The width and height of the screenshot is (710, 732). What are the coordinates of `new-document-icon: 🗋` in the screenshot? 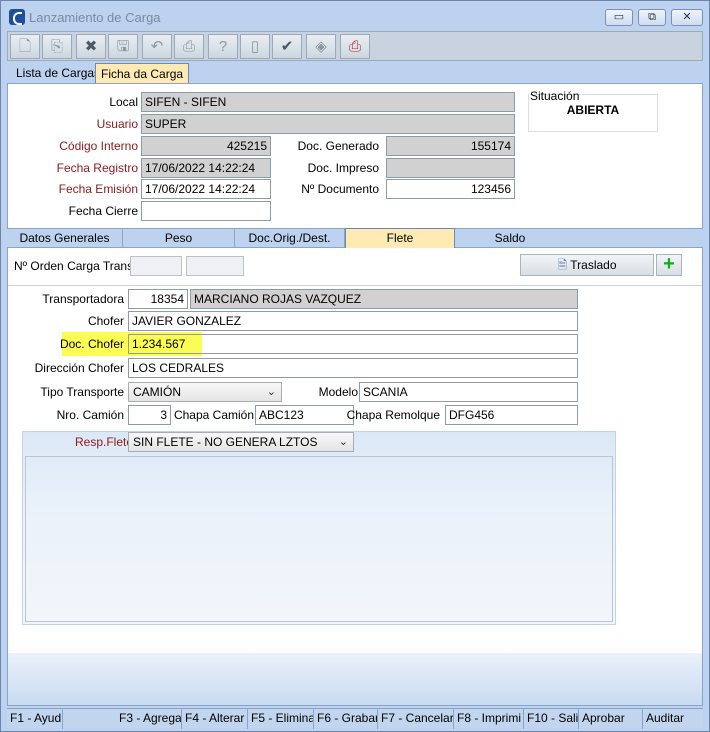 It's located at (25, 46).